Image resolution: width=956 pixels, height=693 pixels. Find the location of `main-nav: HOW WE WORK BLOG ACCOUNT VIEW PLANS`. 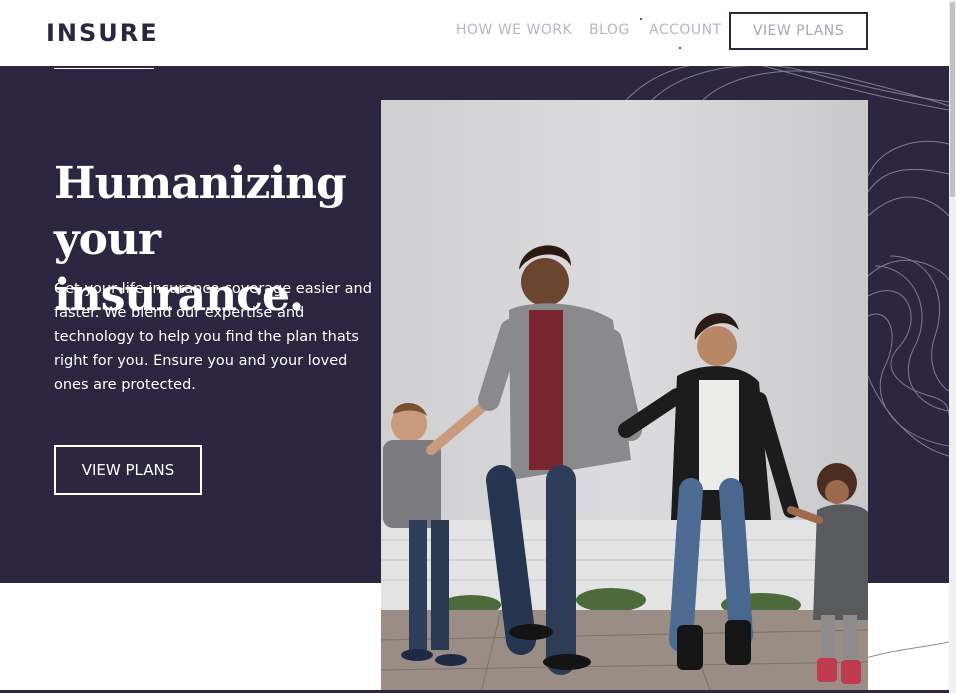

main-nav: HOW WE WORK BLOG ACCOUNT VIEW PLANS is located at coordinates (474, 33).